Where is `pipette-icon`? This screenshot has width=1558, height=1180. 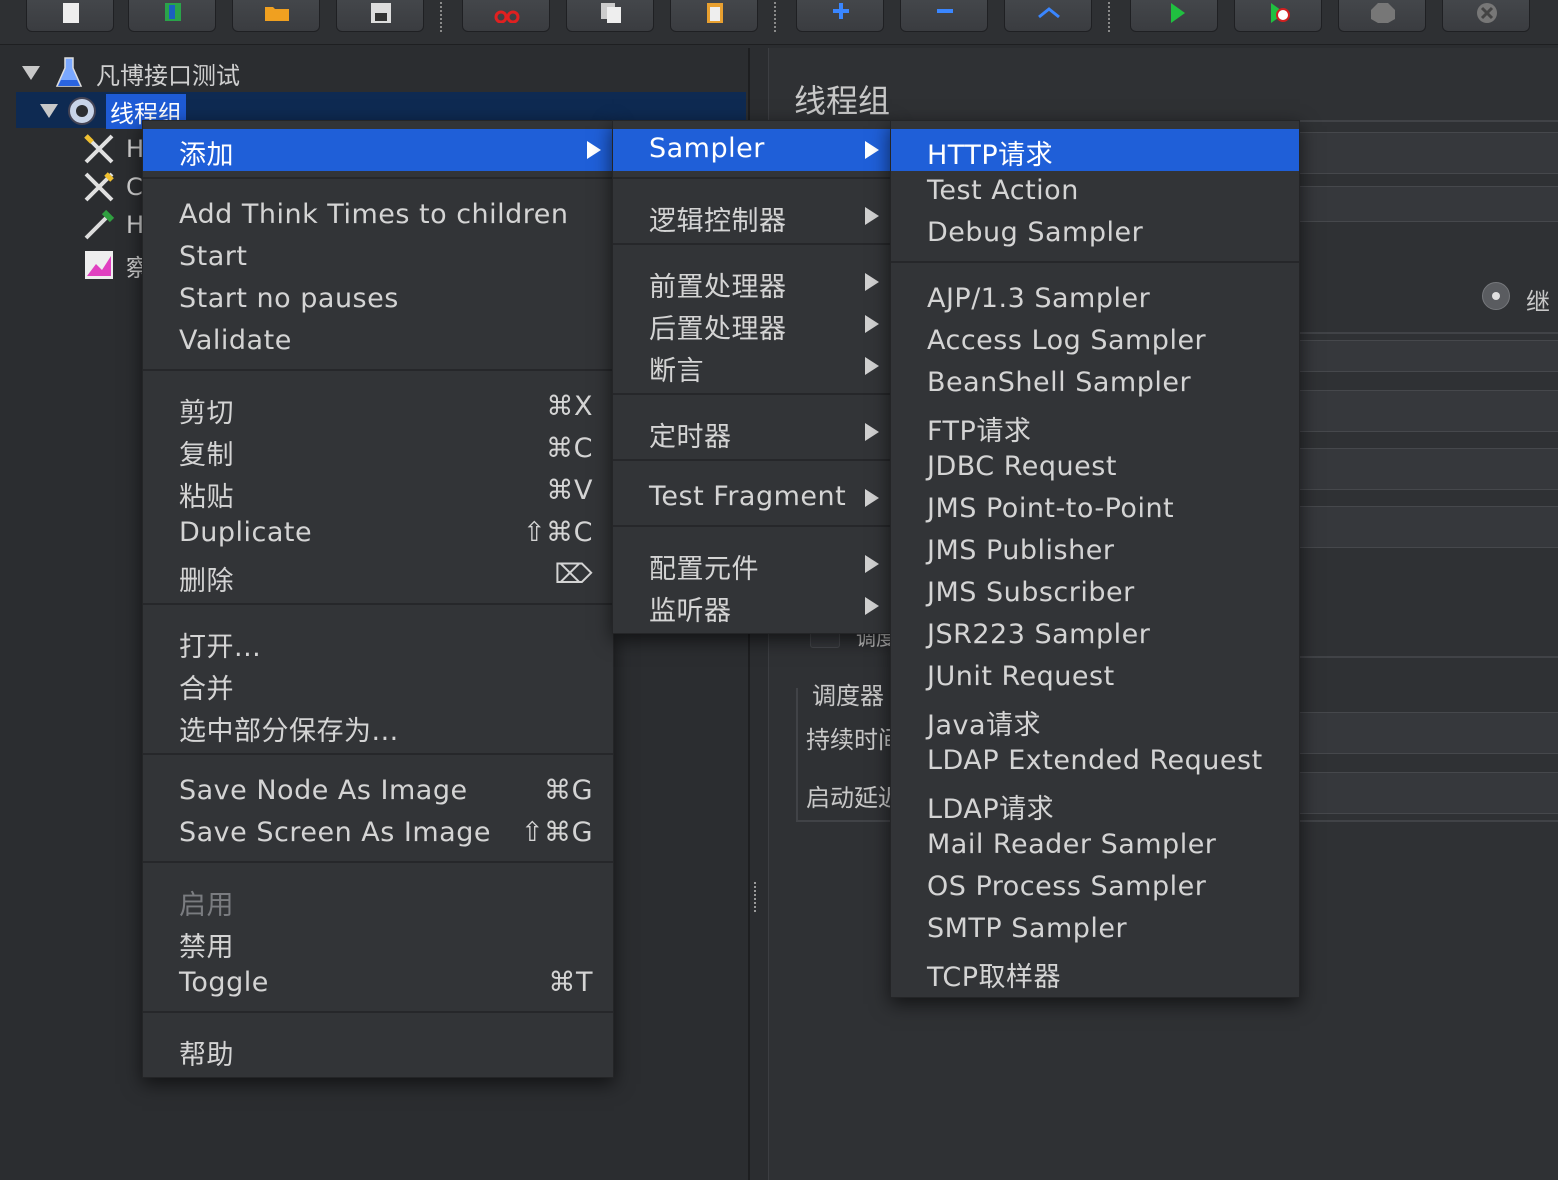 pipette-icon is located at coordinates (99, 224).